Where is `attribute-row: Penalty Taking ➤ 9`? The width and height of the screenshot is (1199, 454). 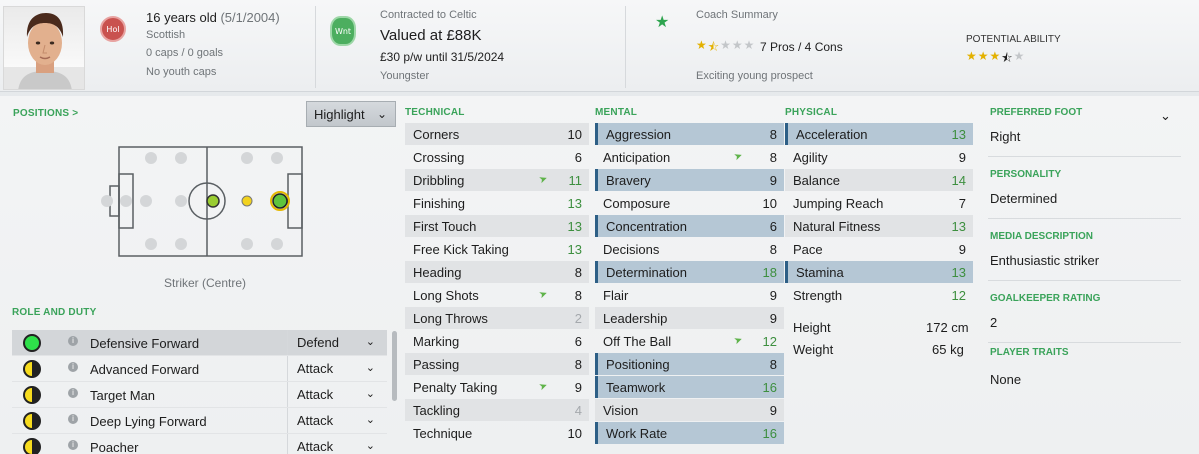
attribute-row: Penalty Taking ➤ 9 is located at coordinates (497, 387).